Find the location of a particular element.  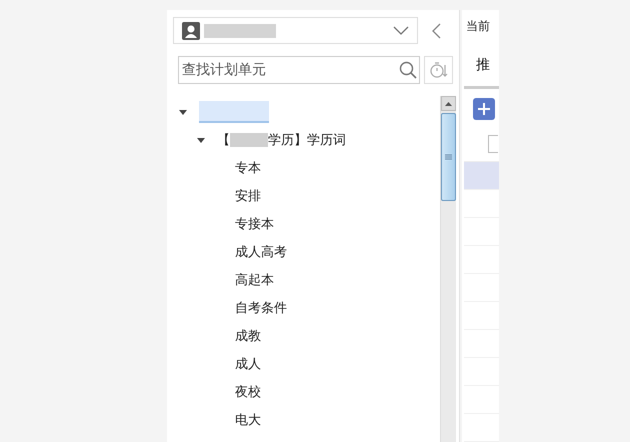

up-arrow-icon is located at coordinates (448, 104).